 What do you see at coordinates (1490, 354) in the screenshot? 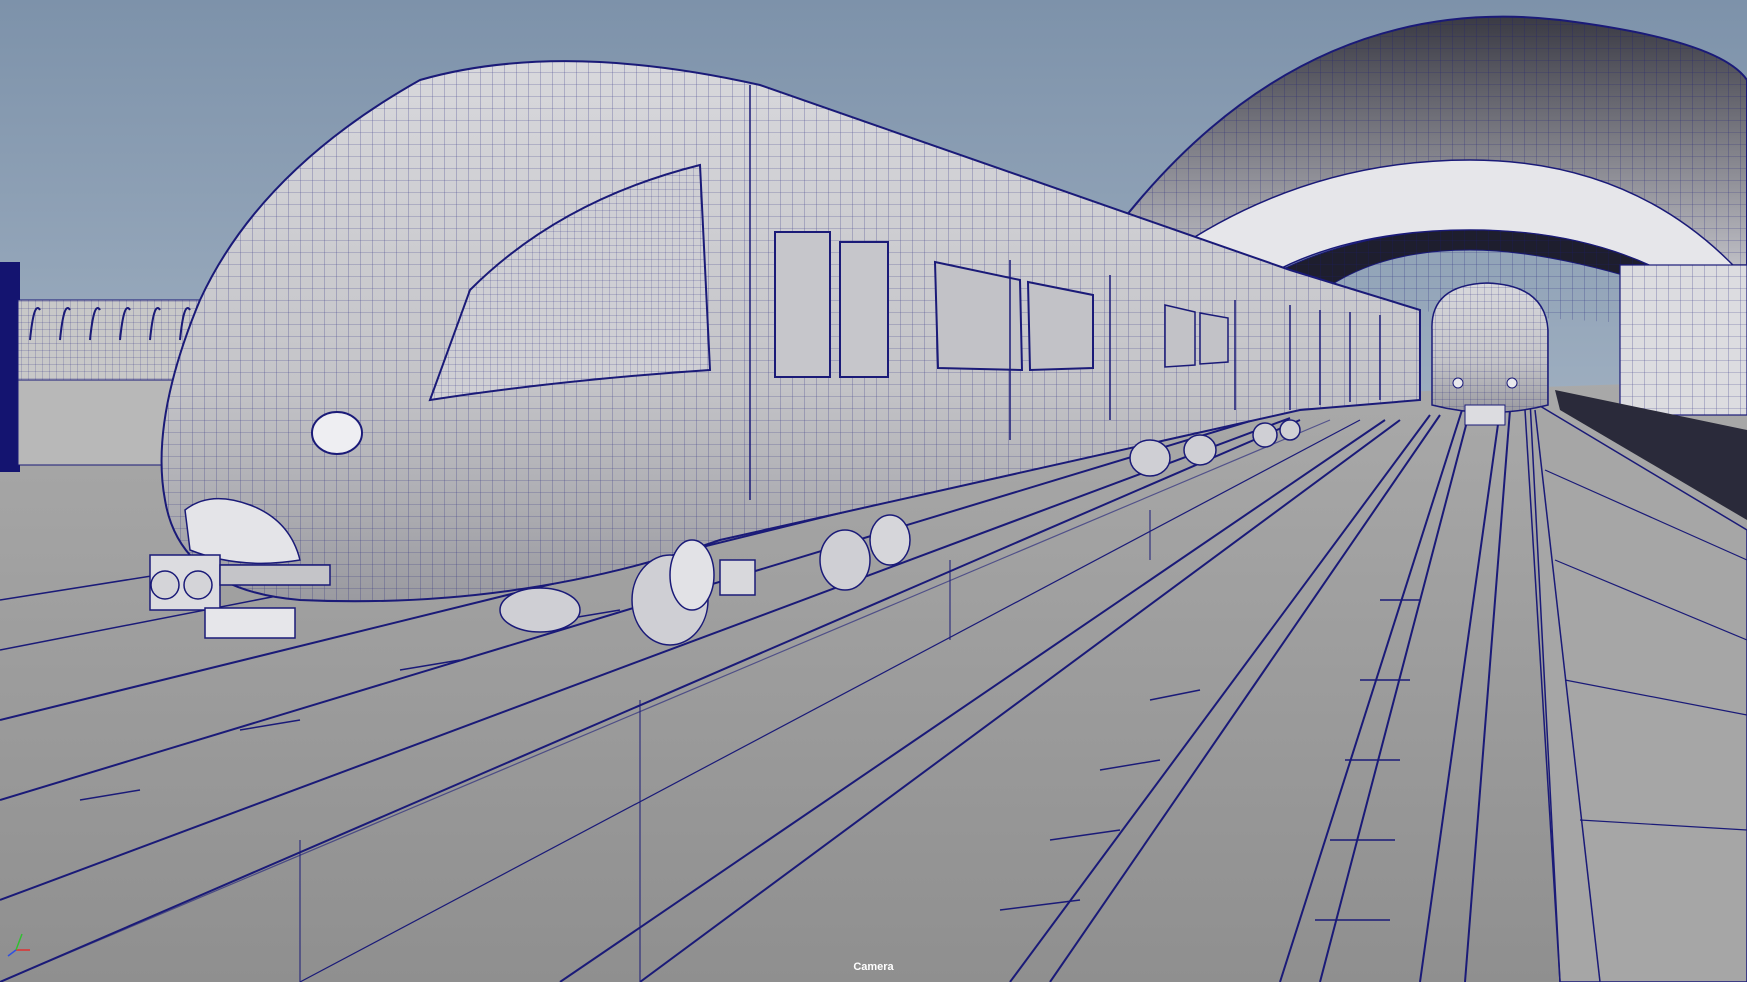
I see `train-rear-car` at bounding box center [1490, 354].